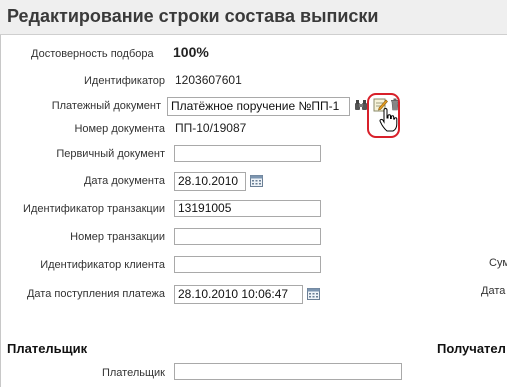 Image resolution: width=507 pixels, height=387 pixels. I want to click on sum-label-partial: Сум, so click(498, 263).